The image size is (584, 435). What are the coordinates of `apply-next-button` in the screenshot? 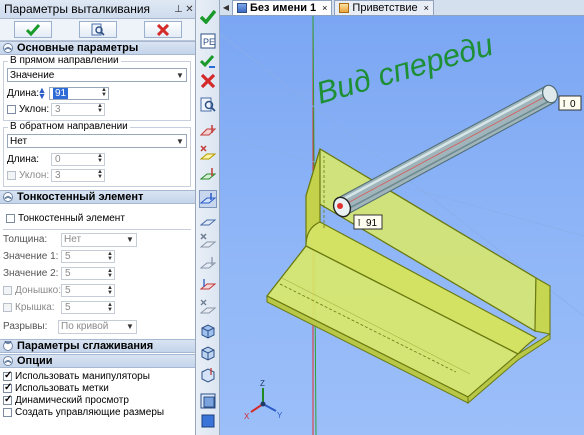 It's located at (208, 61).